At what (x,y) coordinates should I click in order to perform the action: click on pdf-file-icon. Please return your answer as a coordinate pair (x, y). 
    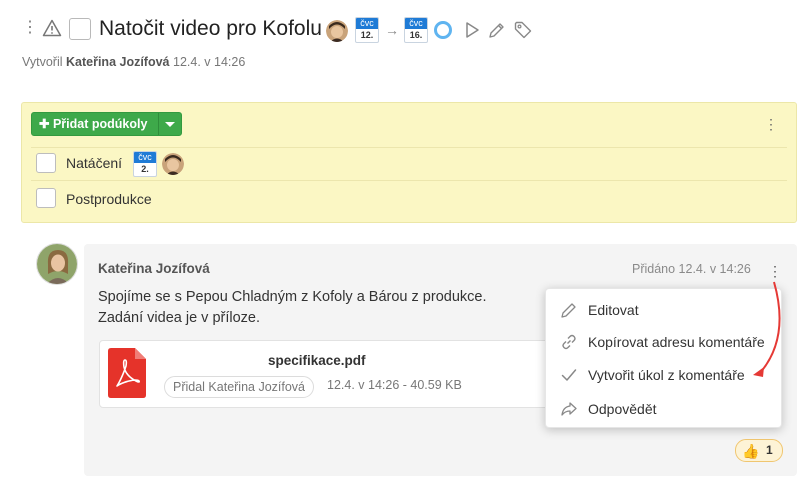
    Looking at the image, I should click on (127, 373).